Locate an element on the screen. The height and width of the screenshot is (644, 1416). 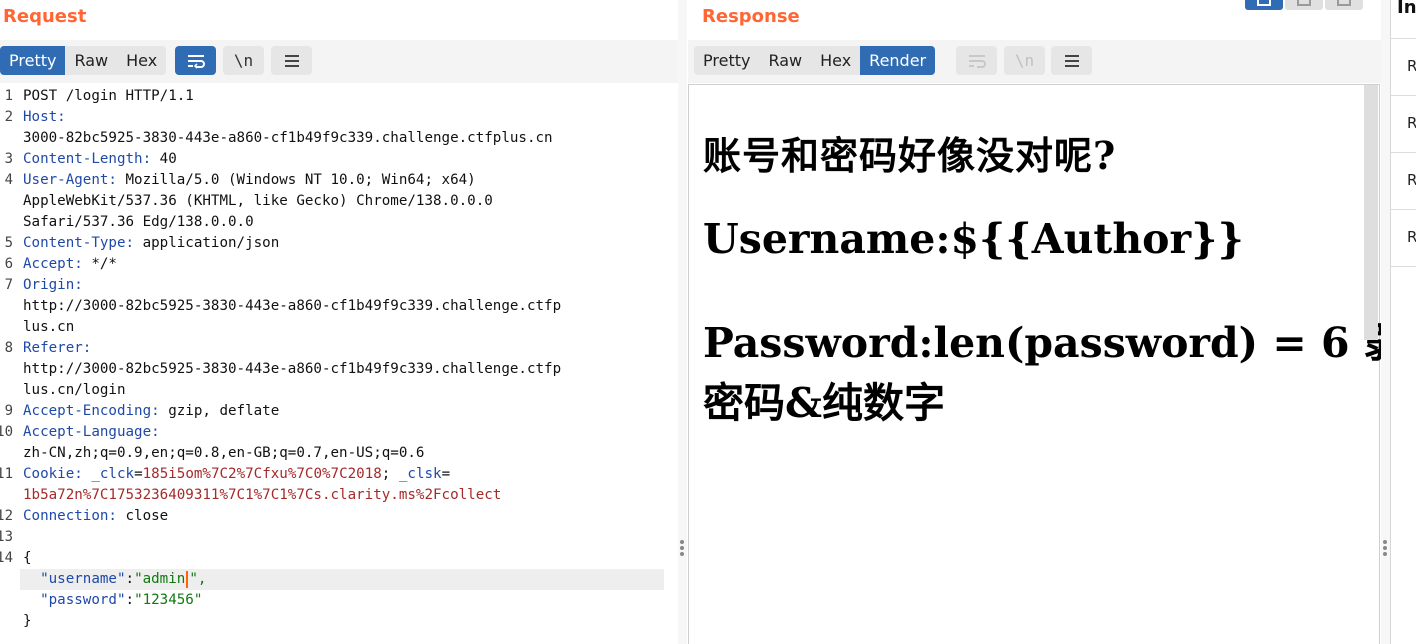
json-string: ", is located at coordinates (198, 579).